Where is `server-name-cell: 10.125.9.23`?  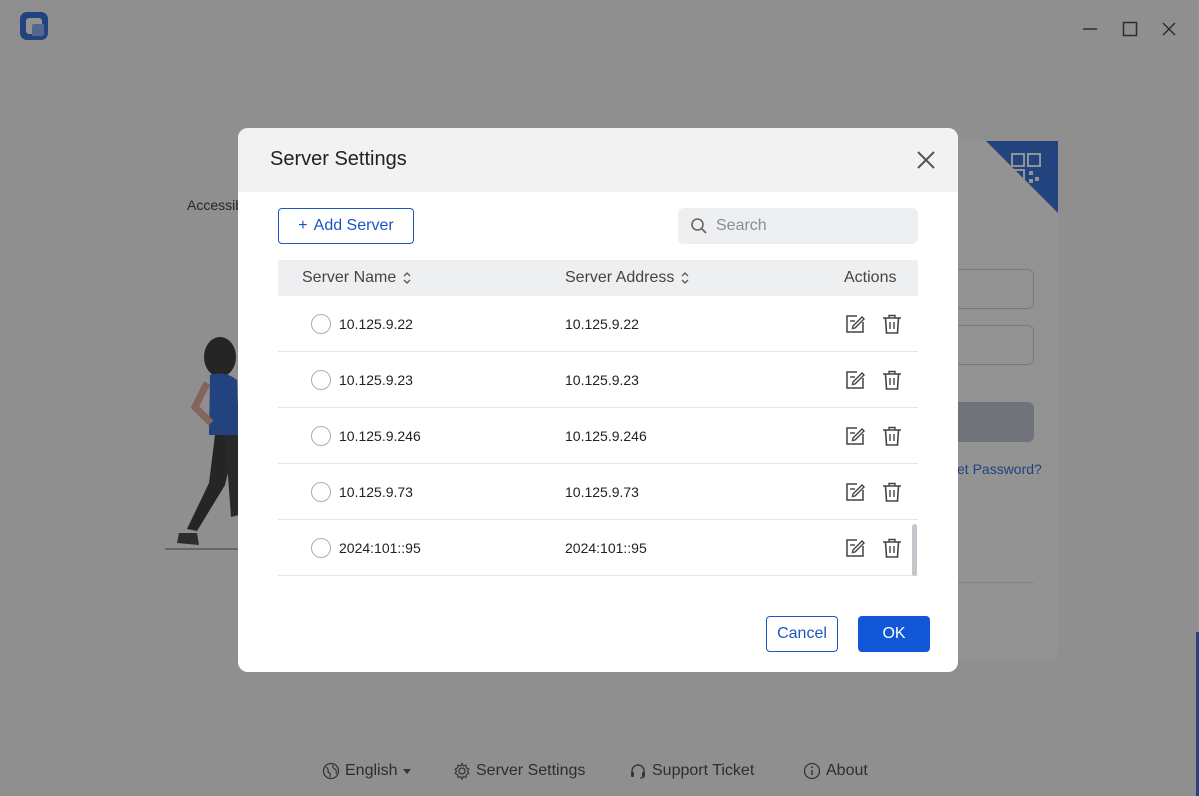 server-name-cell: 10.125.9.23 is located at coordinates (376, 380).